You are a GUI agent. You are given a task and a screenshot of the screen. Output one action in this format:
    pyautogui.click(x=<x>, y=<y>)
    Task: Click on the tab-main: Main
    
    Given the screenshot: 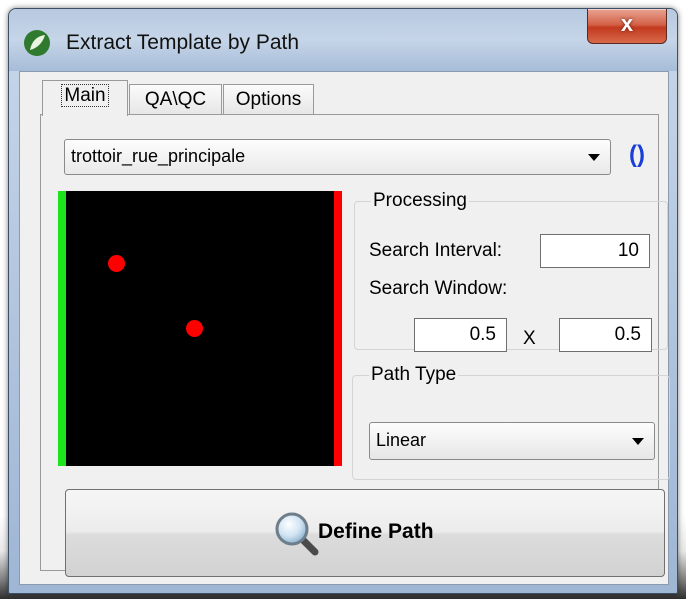 What is the action you would take?
    pyautogui.click(x=85, y=98)
    